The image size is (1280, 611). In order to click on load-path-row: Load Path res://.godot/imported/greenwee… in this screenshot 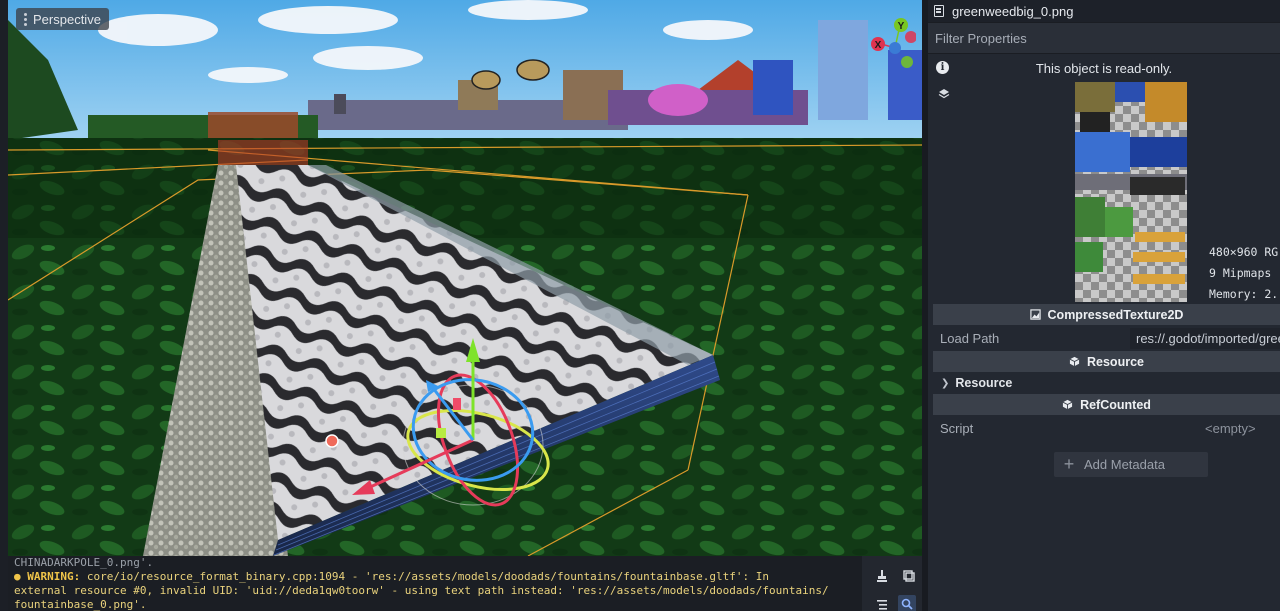, I will do `click(1104, 338)`.